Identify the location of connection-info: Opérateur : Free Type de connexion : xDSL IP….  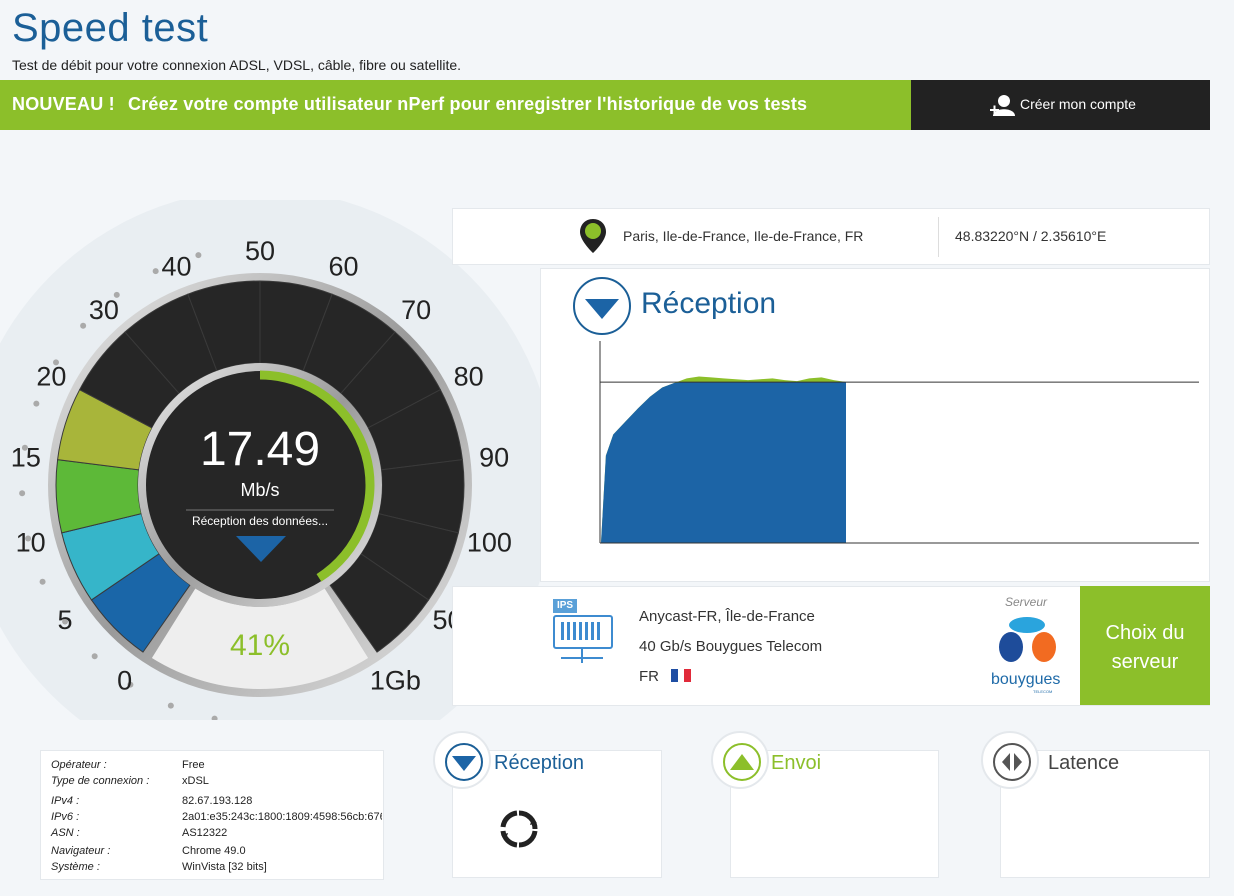
(212, 815).